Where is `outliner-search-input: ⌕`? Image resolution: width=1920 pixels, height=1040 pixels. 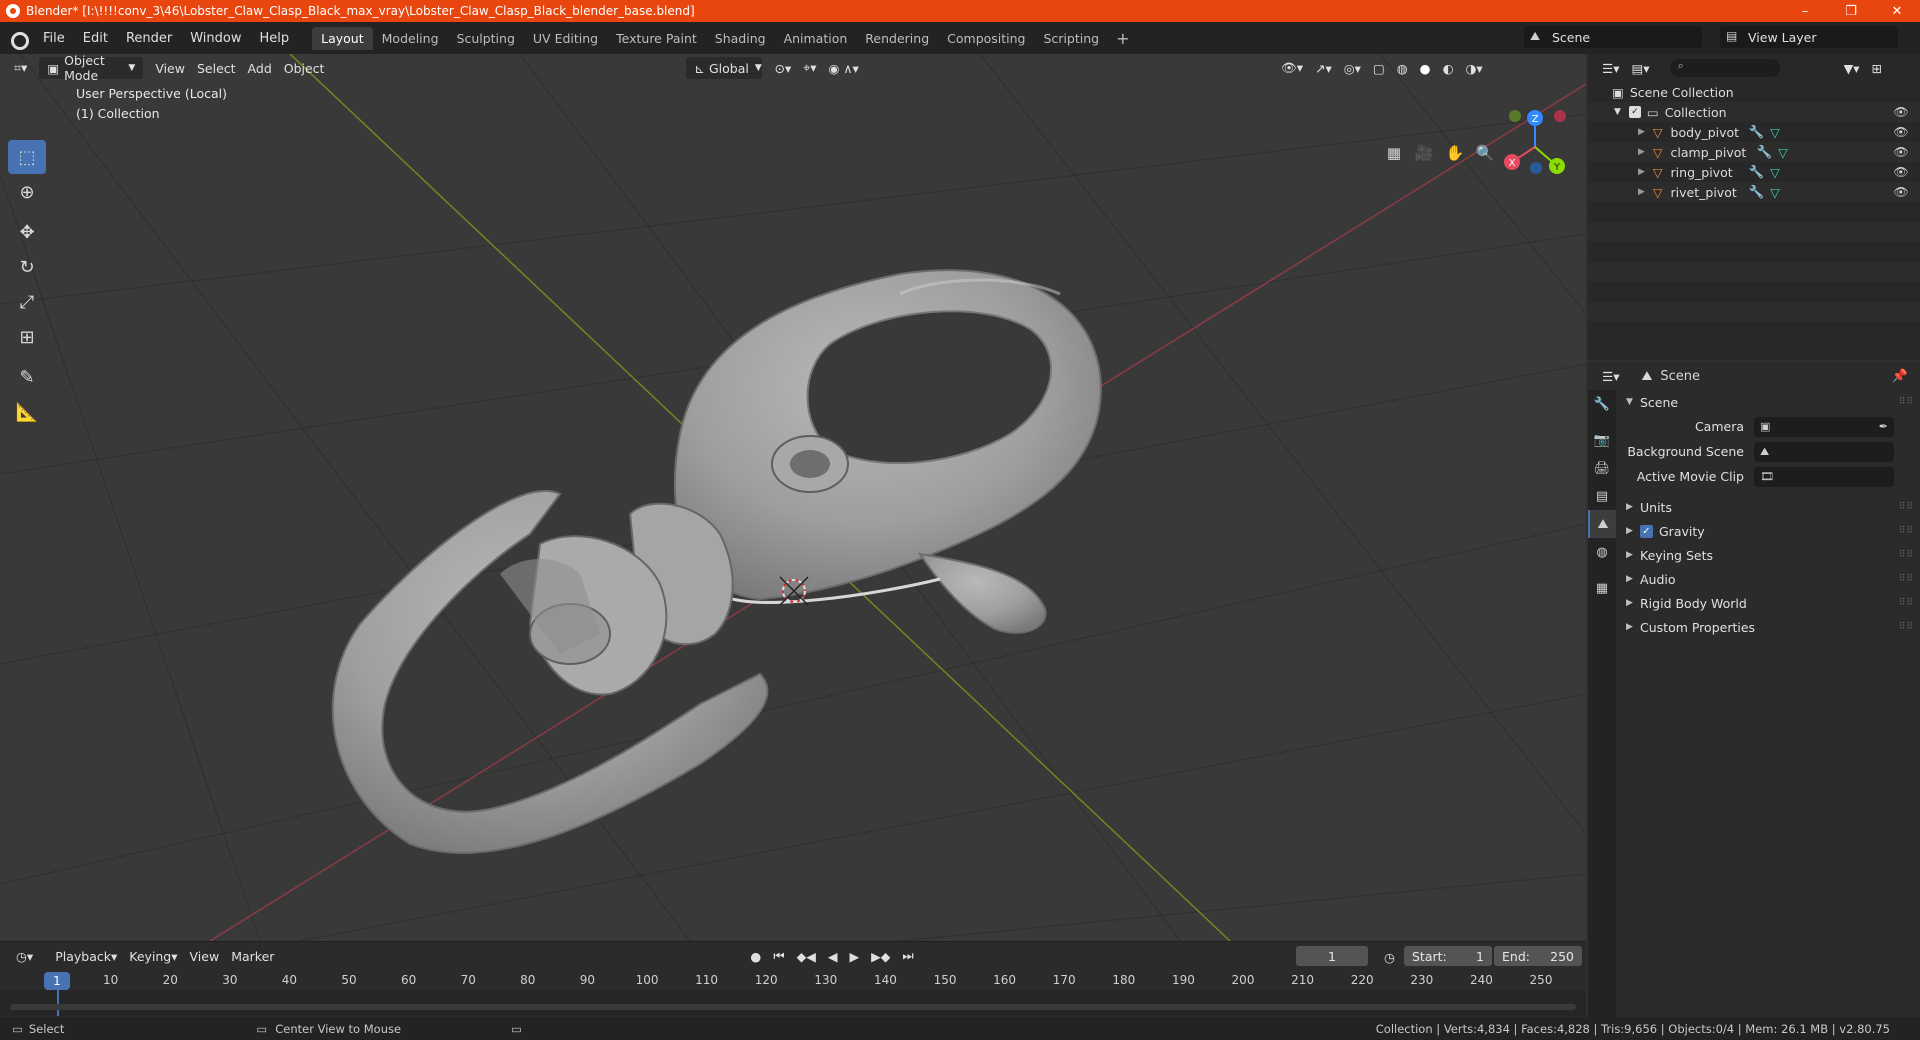 outliner-search-input: ⌕ is located at coordinates (1724, 68).